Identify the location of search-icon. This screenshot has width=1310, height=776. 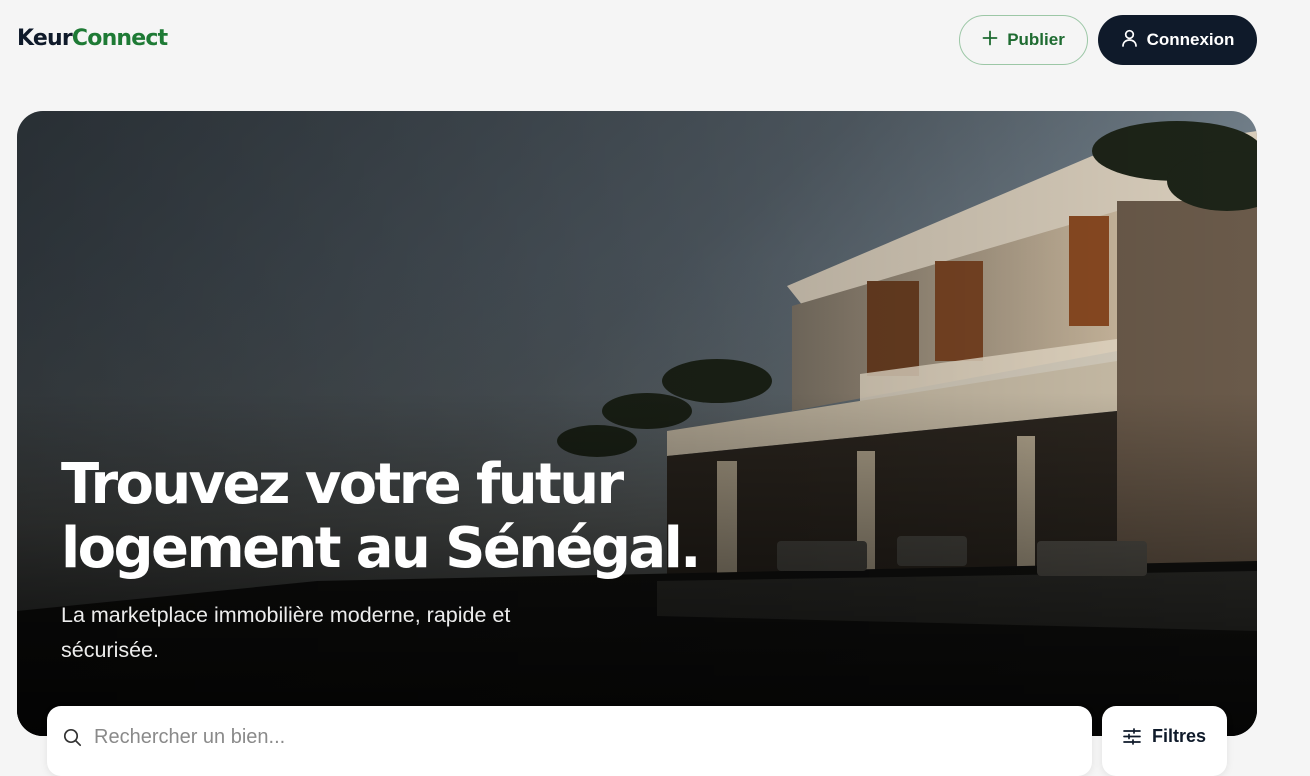
(72, 740).